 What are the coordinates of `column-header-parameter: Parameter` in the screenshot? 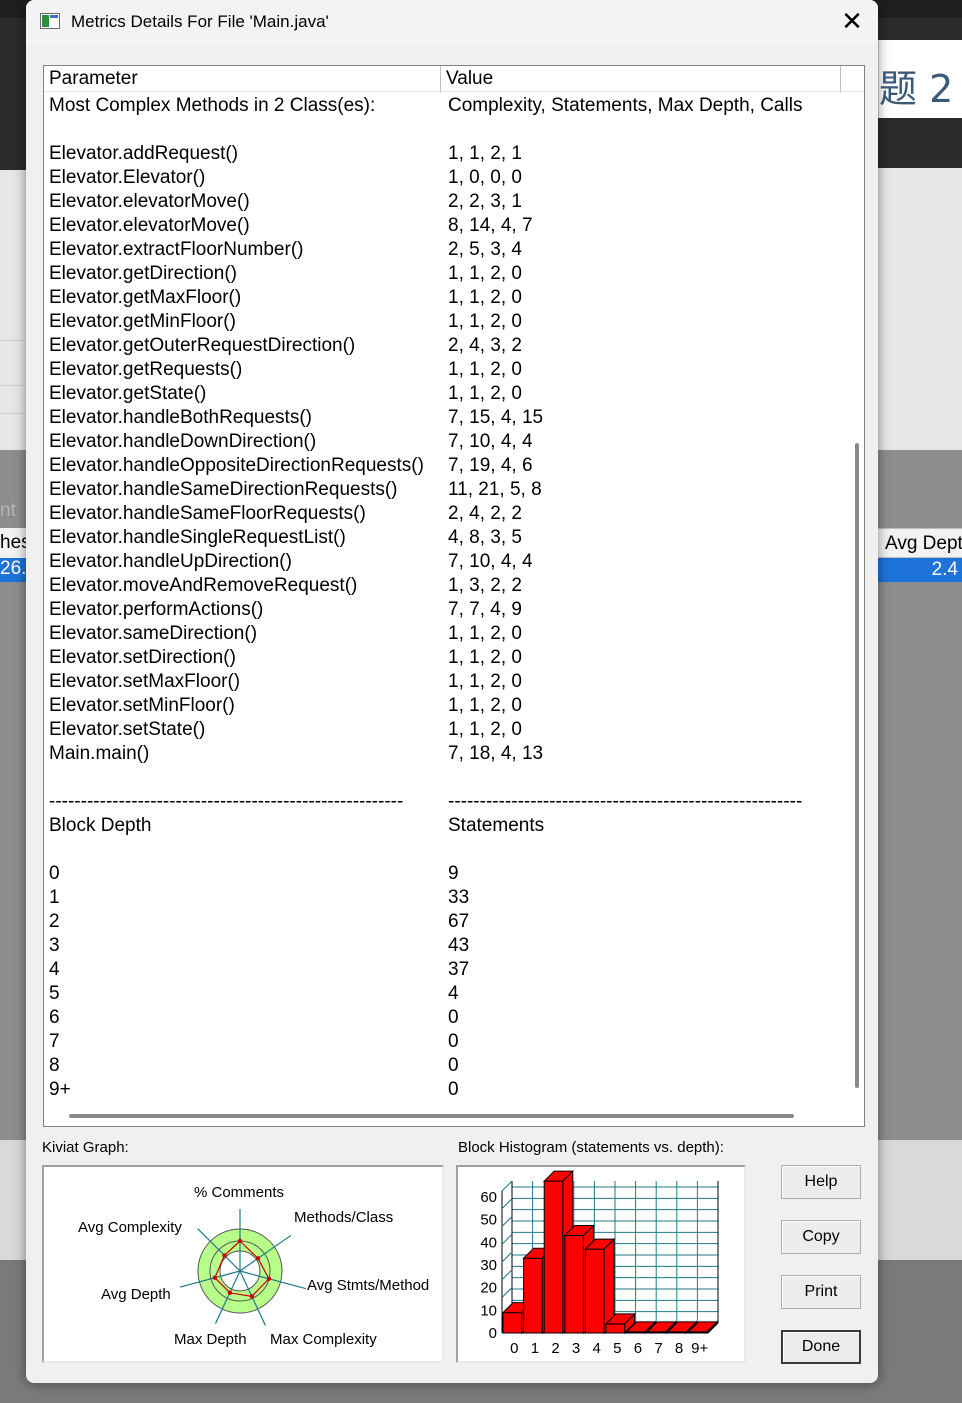 It's located at (242, 79).